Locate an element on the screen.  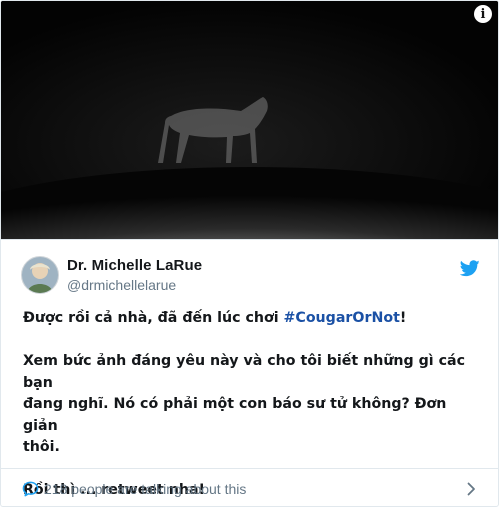
author-handle: @drmichellelarue is located at coordinates (121, 285).